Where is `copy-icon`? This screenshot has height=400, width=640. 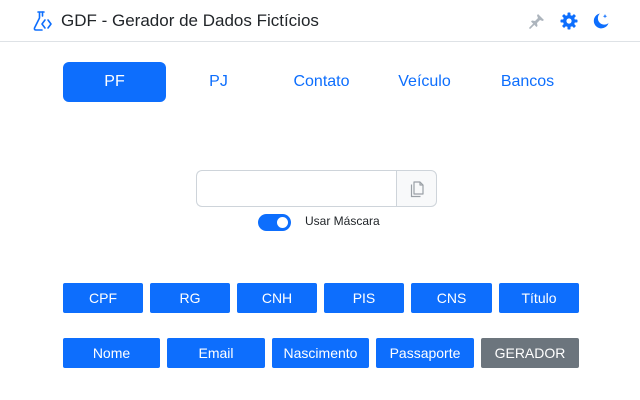
copy-icon is located at coordinates (417, 189).